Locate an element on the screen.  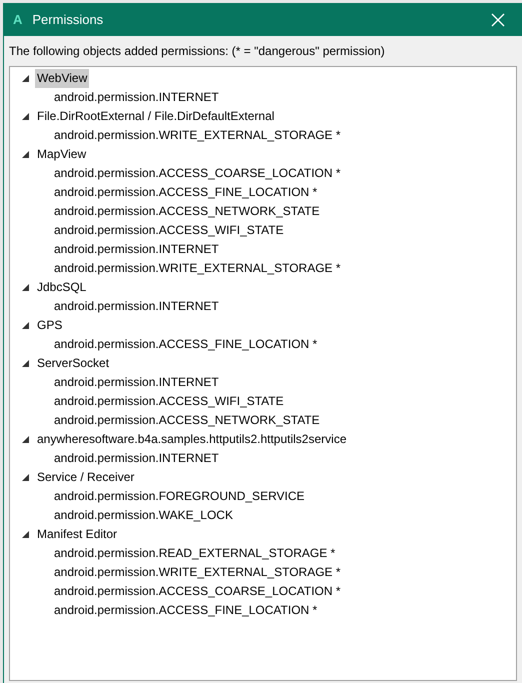
window-title: Permissions is located at coordinates (68, 19).